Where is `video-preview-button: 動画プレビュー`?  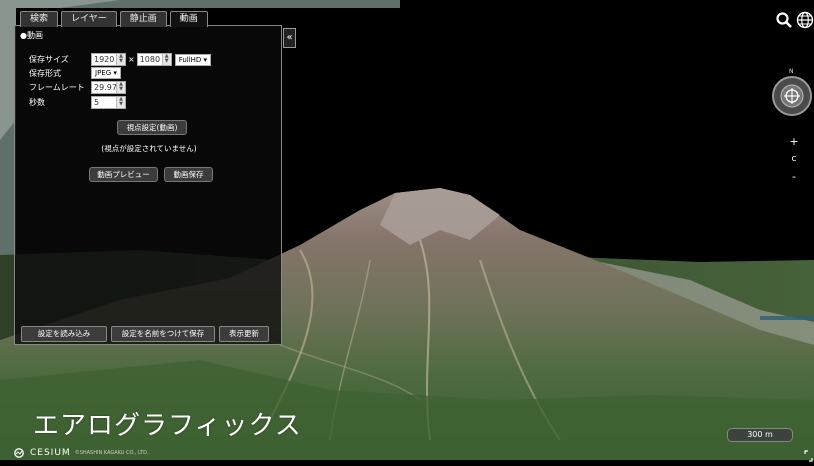 video-preview-button: 動画プレビュー is located at coordinates (123, 174).